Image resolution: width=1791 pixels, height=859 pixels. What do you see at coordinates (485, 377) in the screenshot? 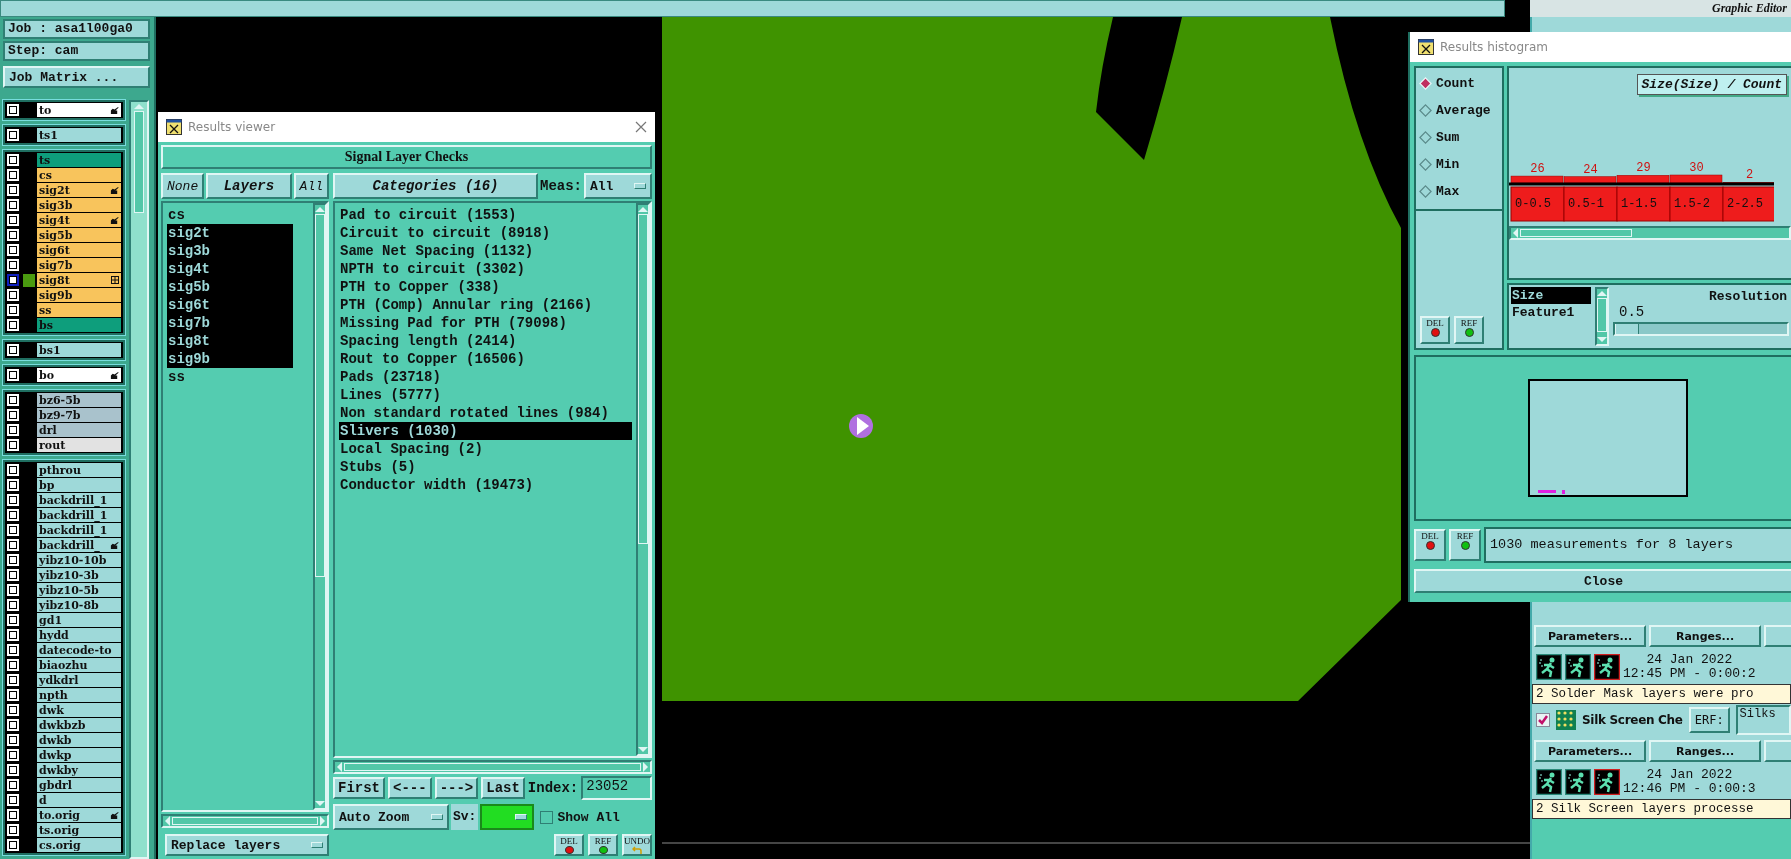
I see `category-list-item: Pads (23718)` at bounding box center [485, 377].